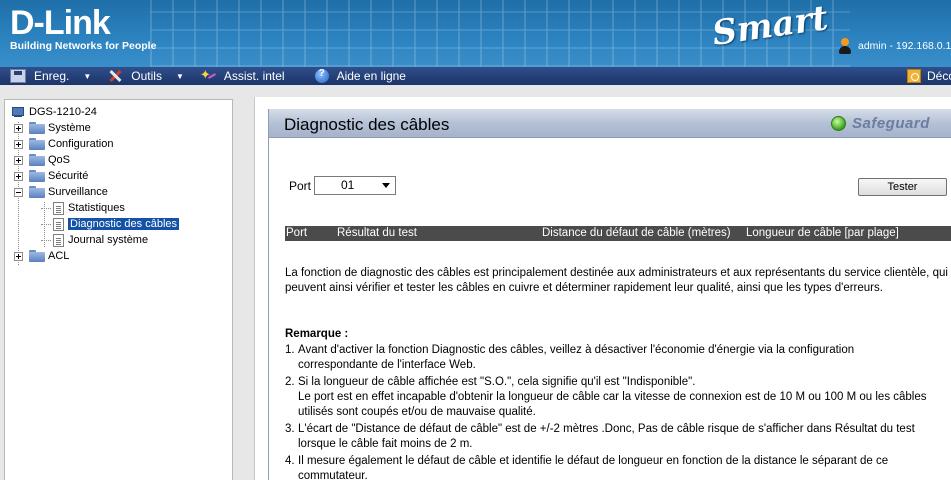  Describe the element at coordinates (124, 224) in the screenshot. I see `tree-item-label-selected: Diagnostic des câbles` at that location.